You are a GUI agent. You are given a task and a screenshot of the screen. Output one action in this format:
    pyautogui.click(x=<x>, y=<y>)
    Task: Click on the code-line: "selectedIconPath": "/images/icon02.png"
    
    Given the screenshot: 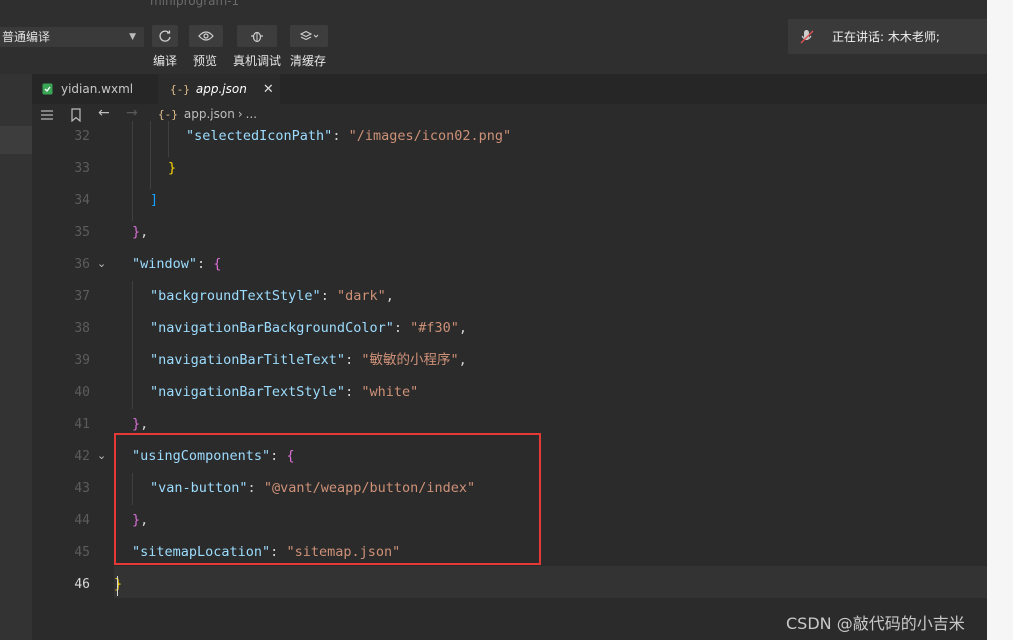 What is the action you would take?
    pyautogui.click(x=348, y=136)
    